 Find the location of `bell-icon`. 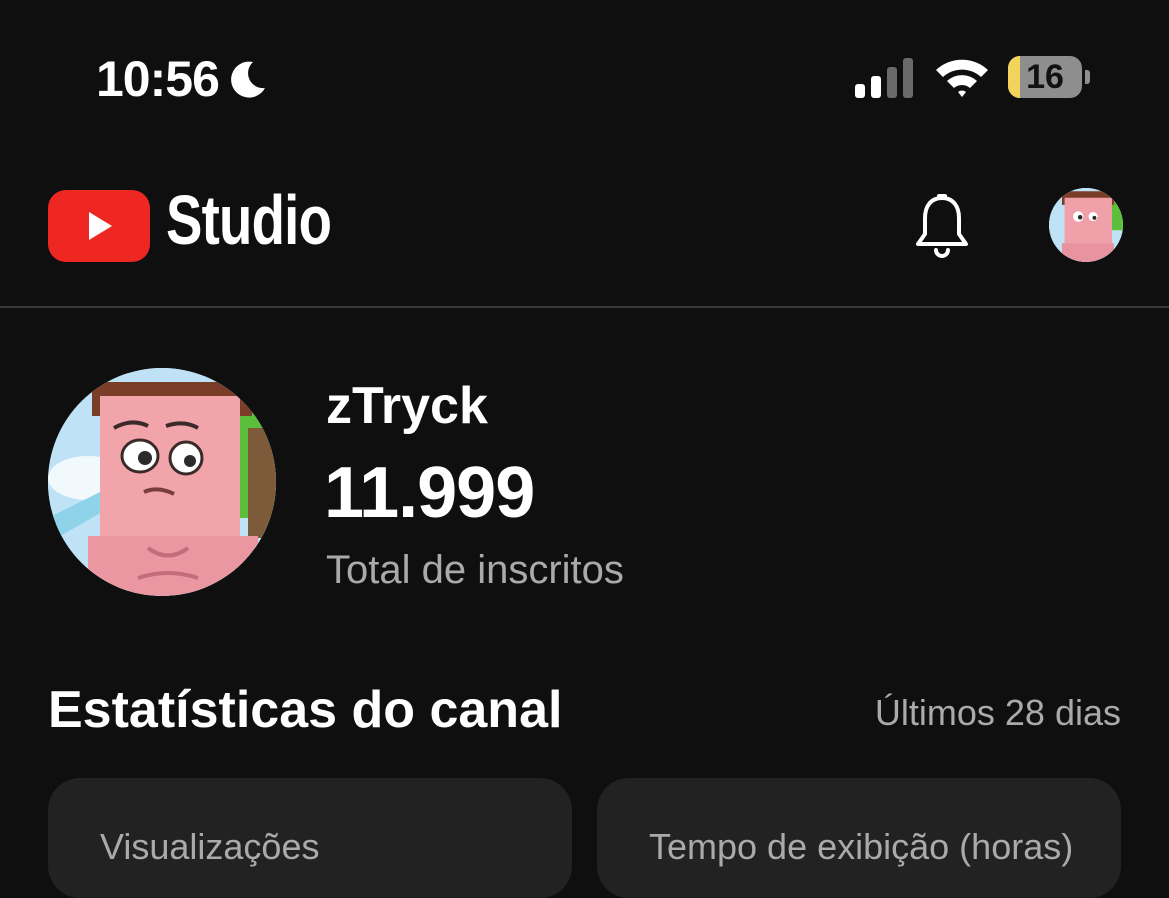

bell-icon is located at coordinates (942, 226).